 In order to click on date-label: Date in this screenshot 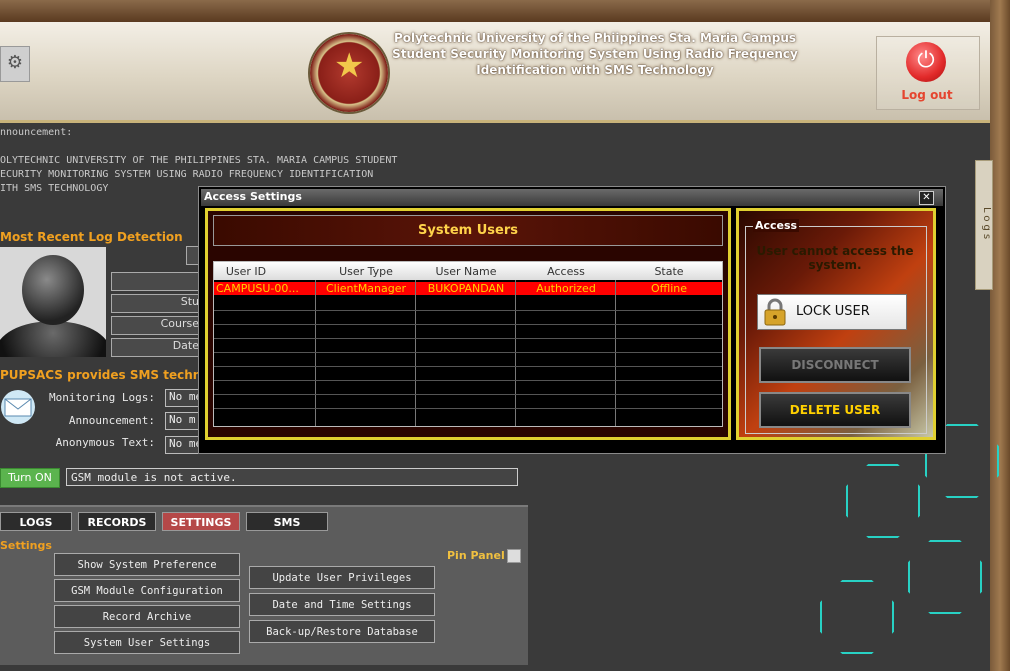, I will do `click(185, 345)`.